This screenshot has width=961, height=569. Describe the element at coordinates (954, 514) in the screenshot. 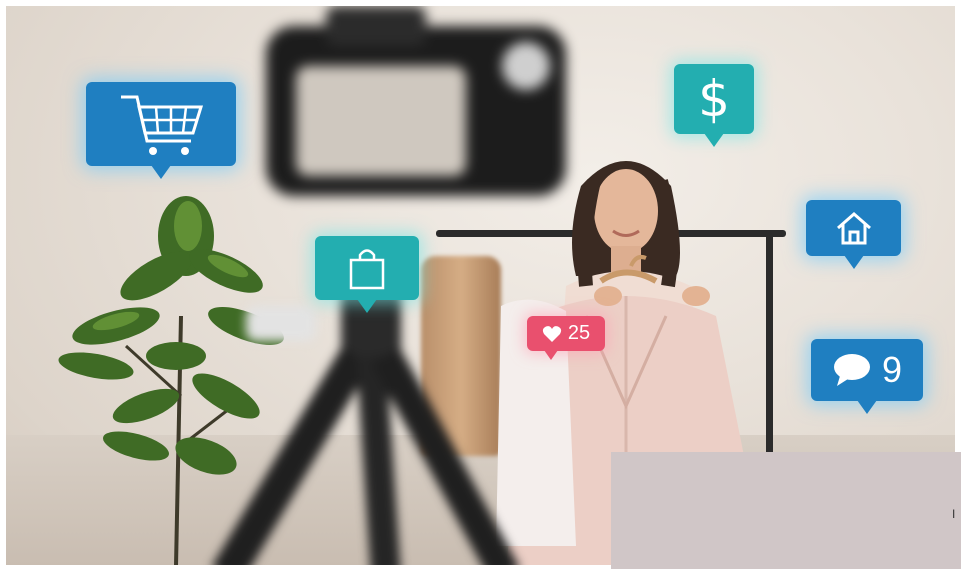

I see `overlay-text: I` at that location.